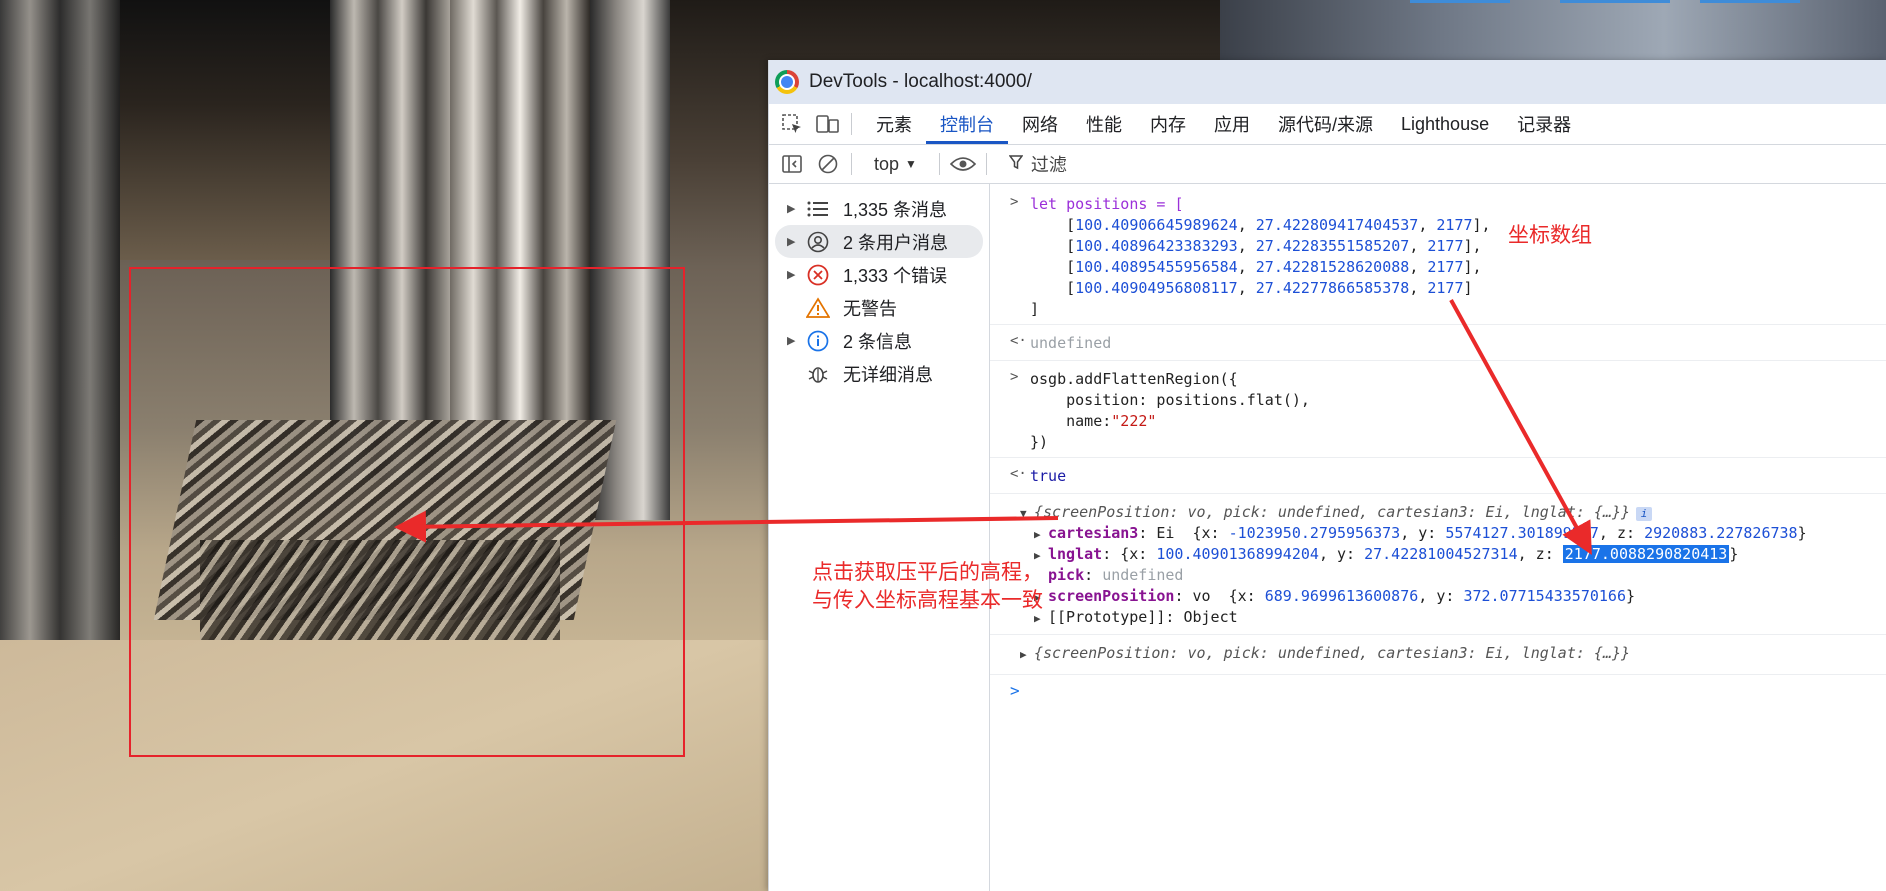 The width and height of the screenshot is (1886, 891). What do you see at coordinates (895, 275) in the screenshot?
I see `sidebar-item-label: 1,333 个错误` at bounding box center [895, 275].